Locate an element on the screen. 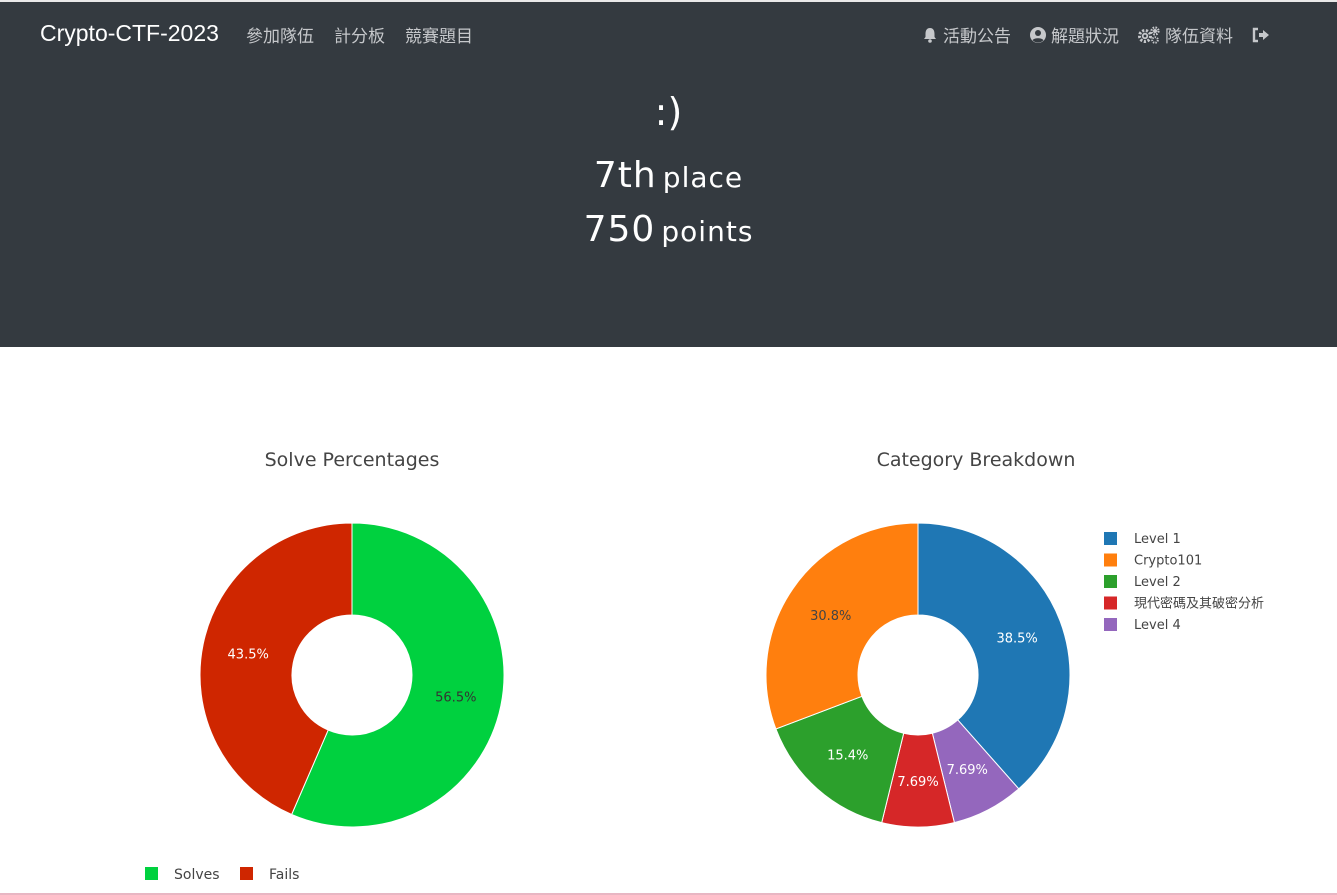  legend-item-category: 現代密碼及其破密分析 is located at coordinates (1184, 604).